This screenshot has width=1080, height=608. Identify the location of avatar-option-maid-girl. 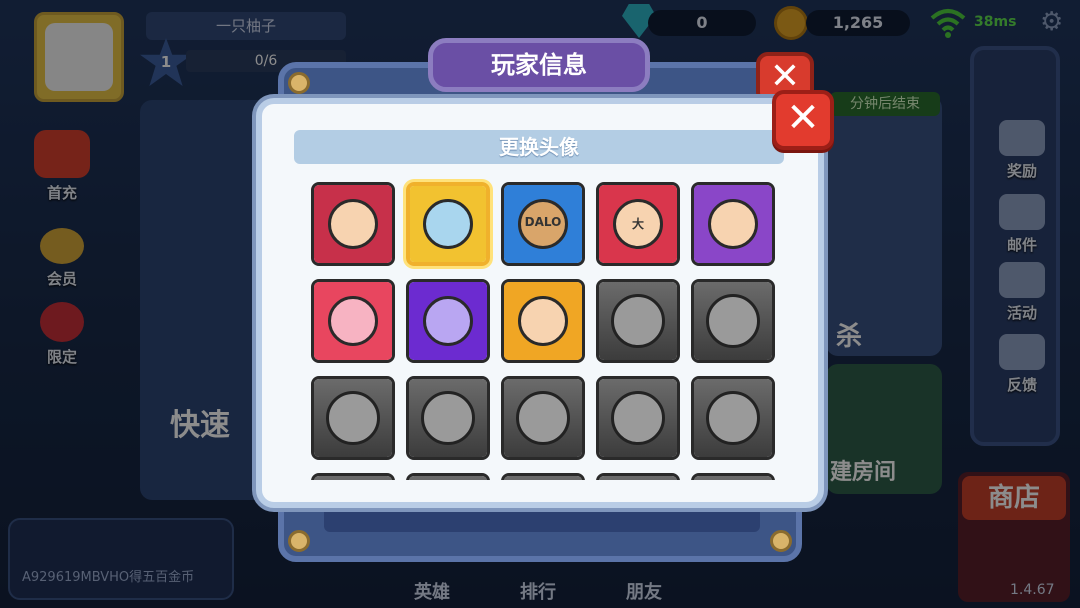
(638, 418).